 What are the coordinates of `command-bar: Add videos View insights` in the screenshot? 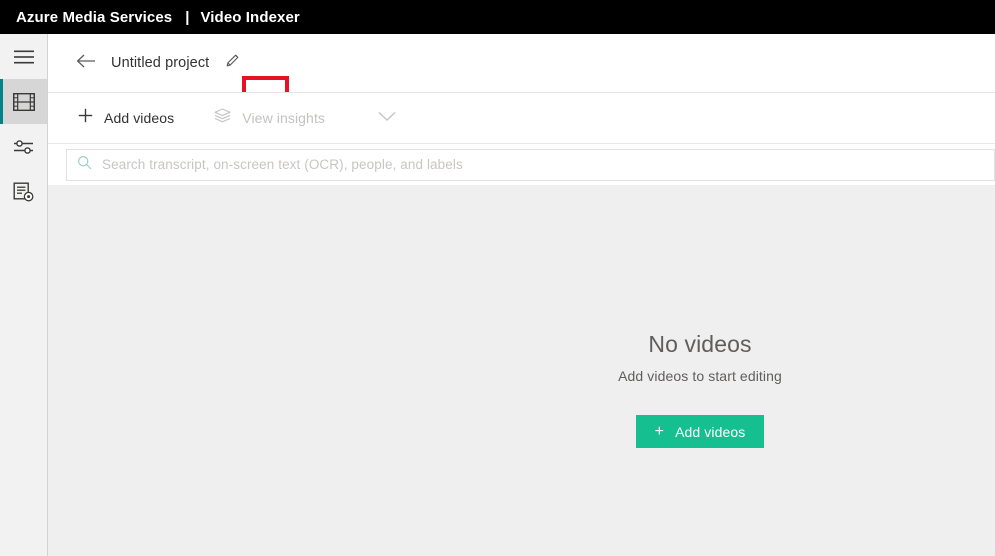 It's located at (521, 118).